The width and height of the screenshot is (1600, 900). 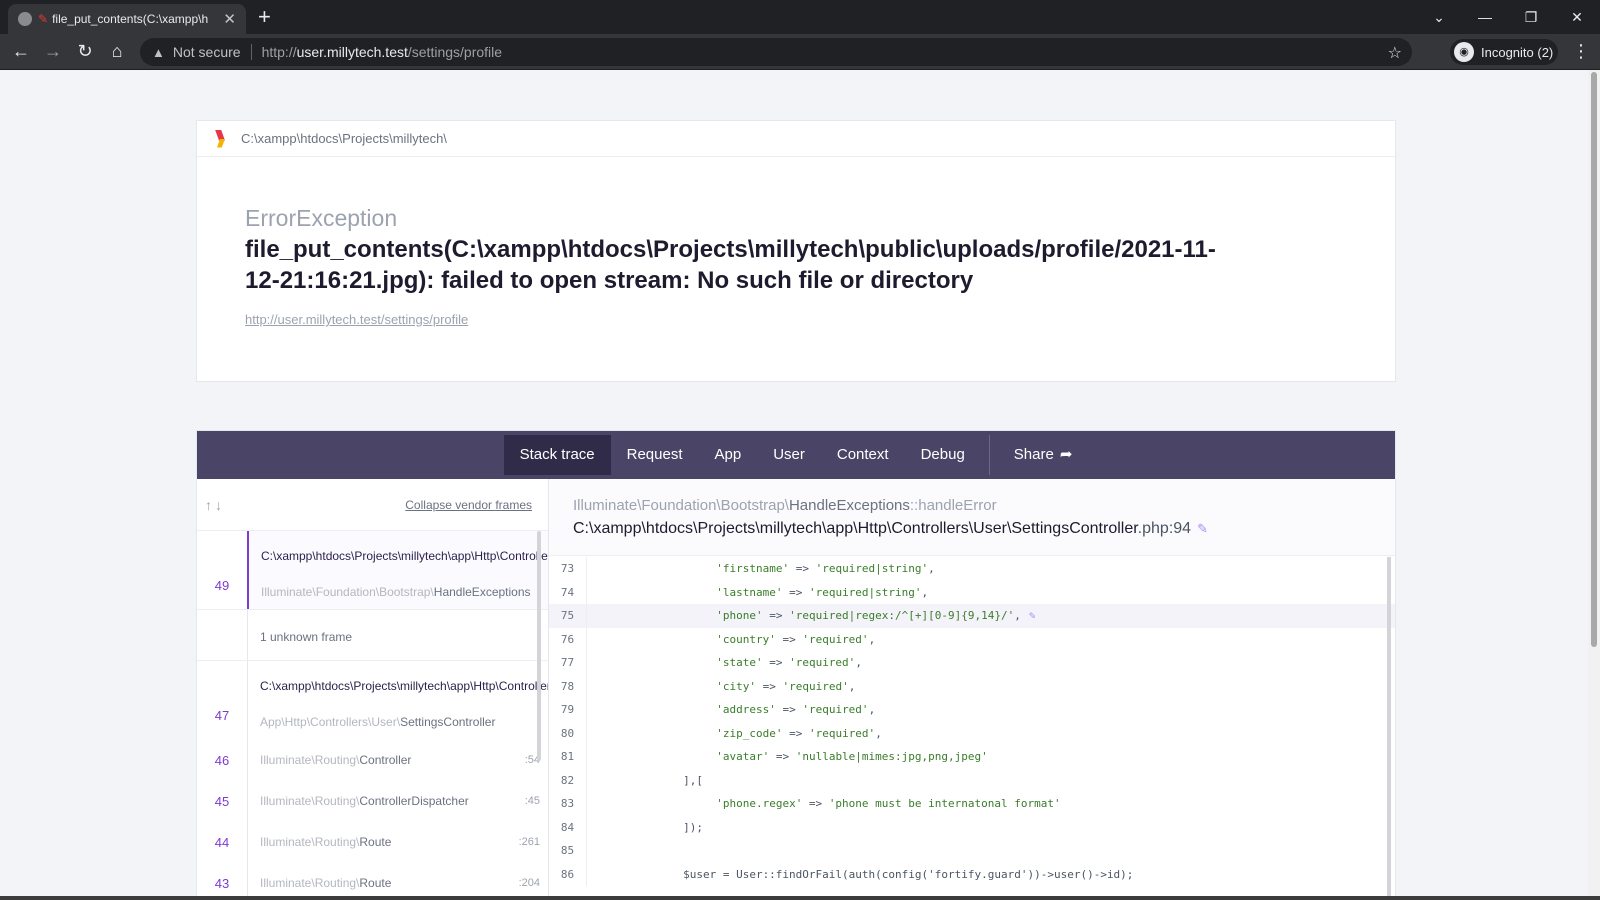 What do you see at coordinates (746, 639) in the screenshot?
I see `code-key: 'country'` at bounding box center [746, 639].